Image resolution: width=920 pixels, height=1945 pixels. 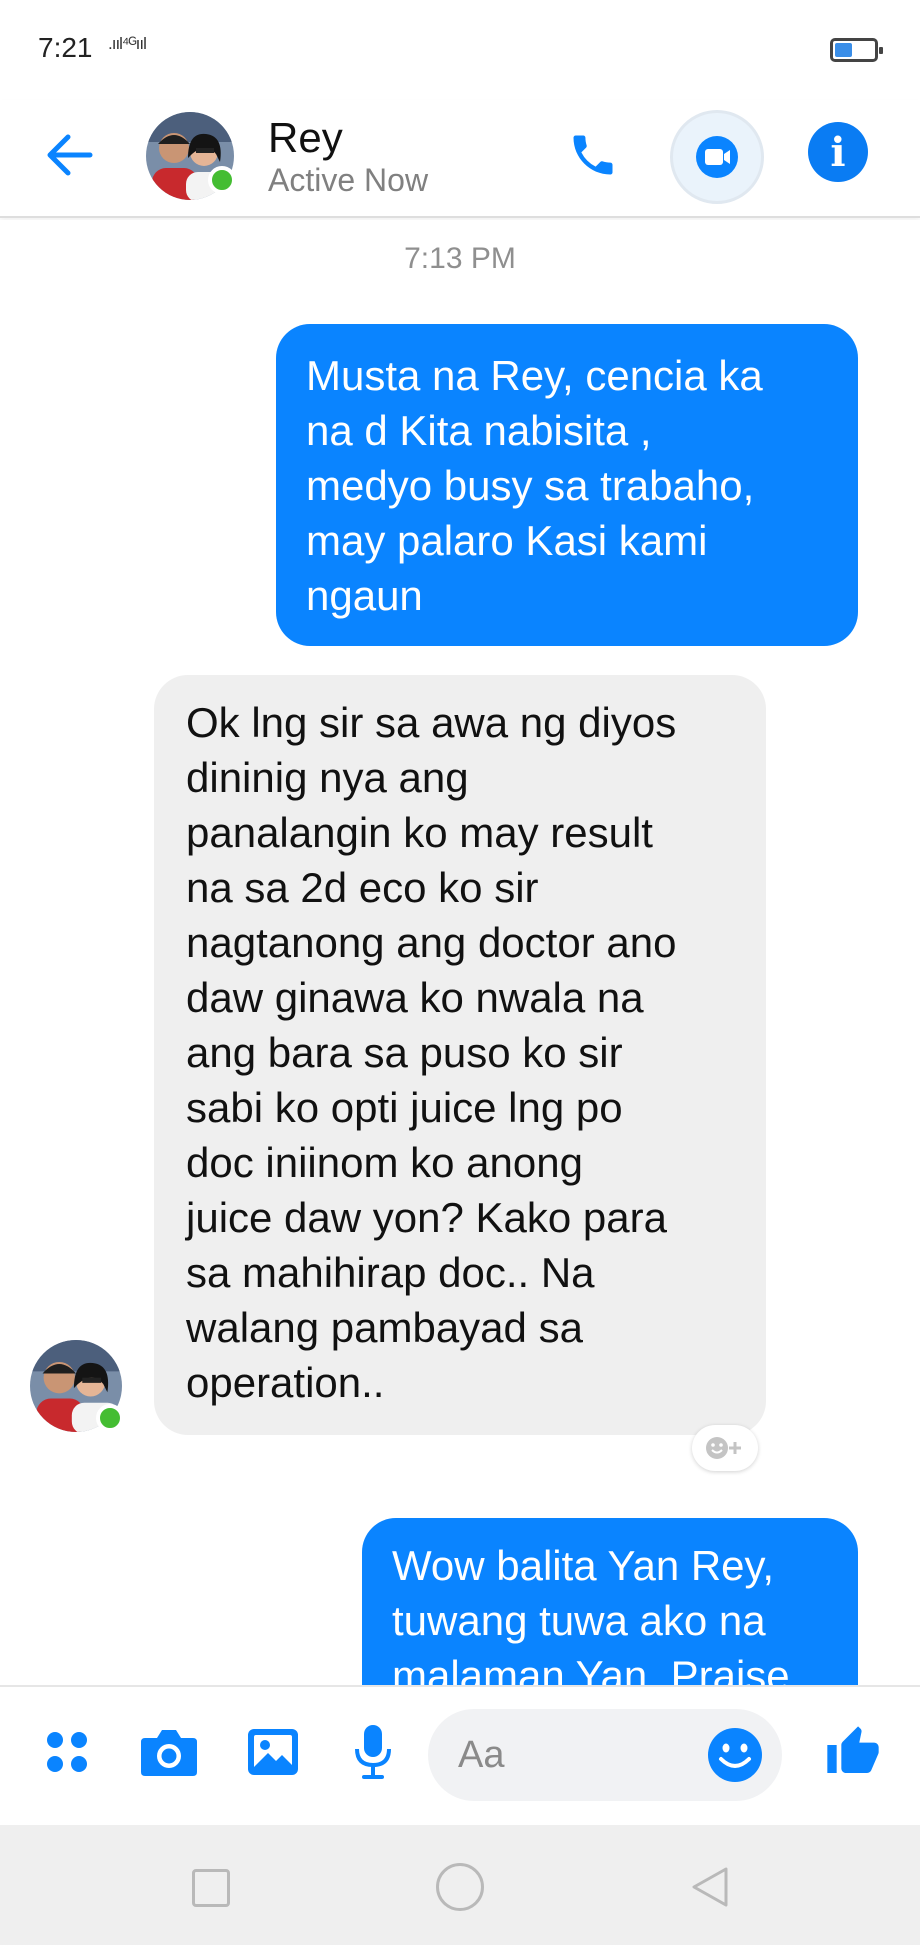 I want to click on recent-apps-button, so click(x=211, y=1888).